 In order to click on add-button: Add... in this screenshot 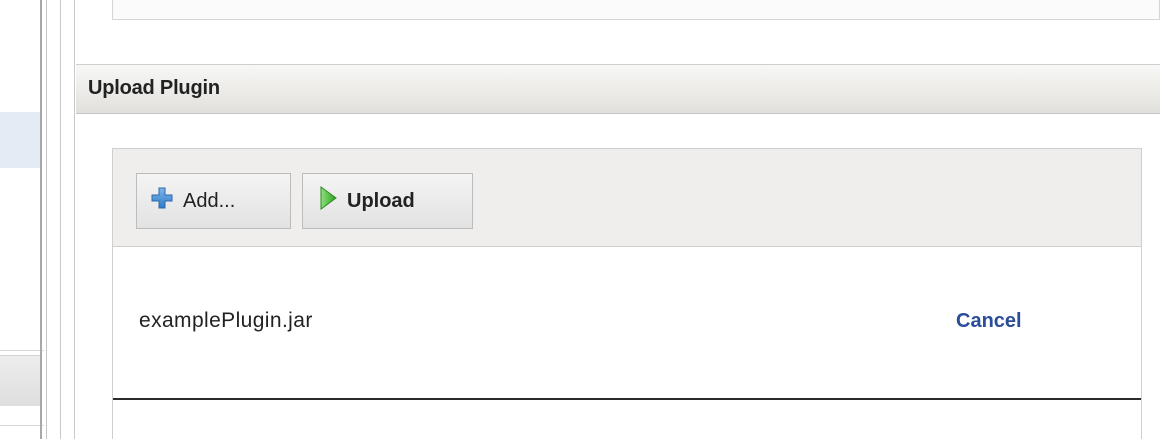, I will do `click(213, 201)`.